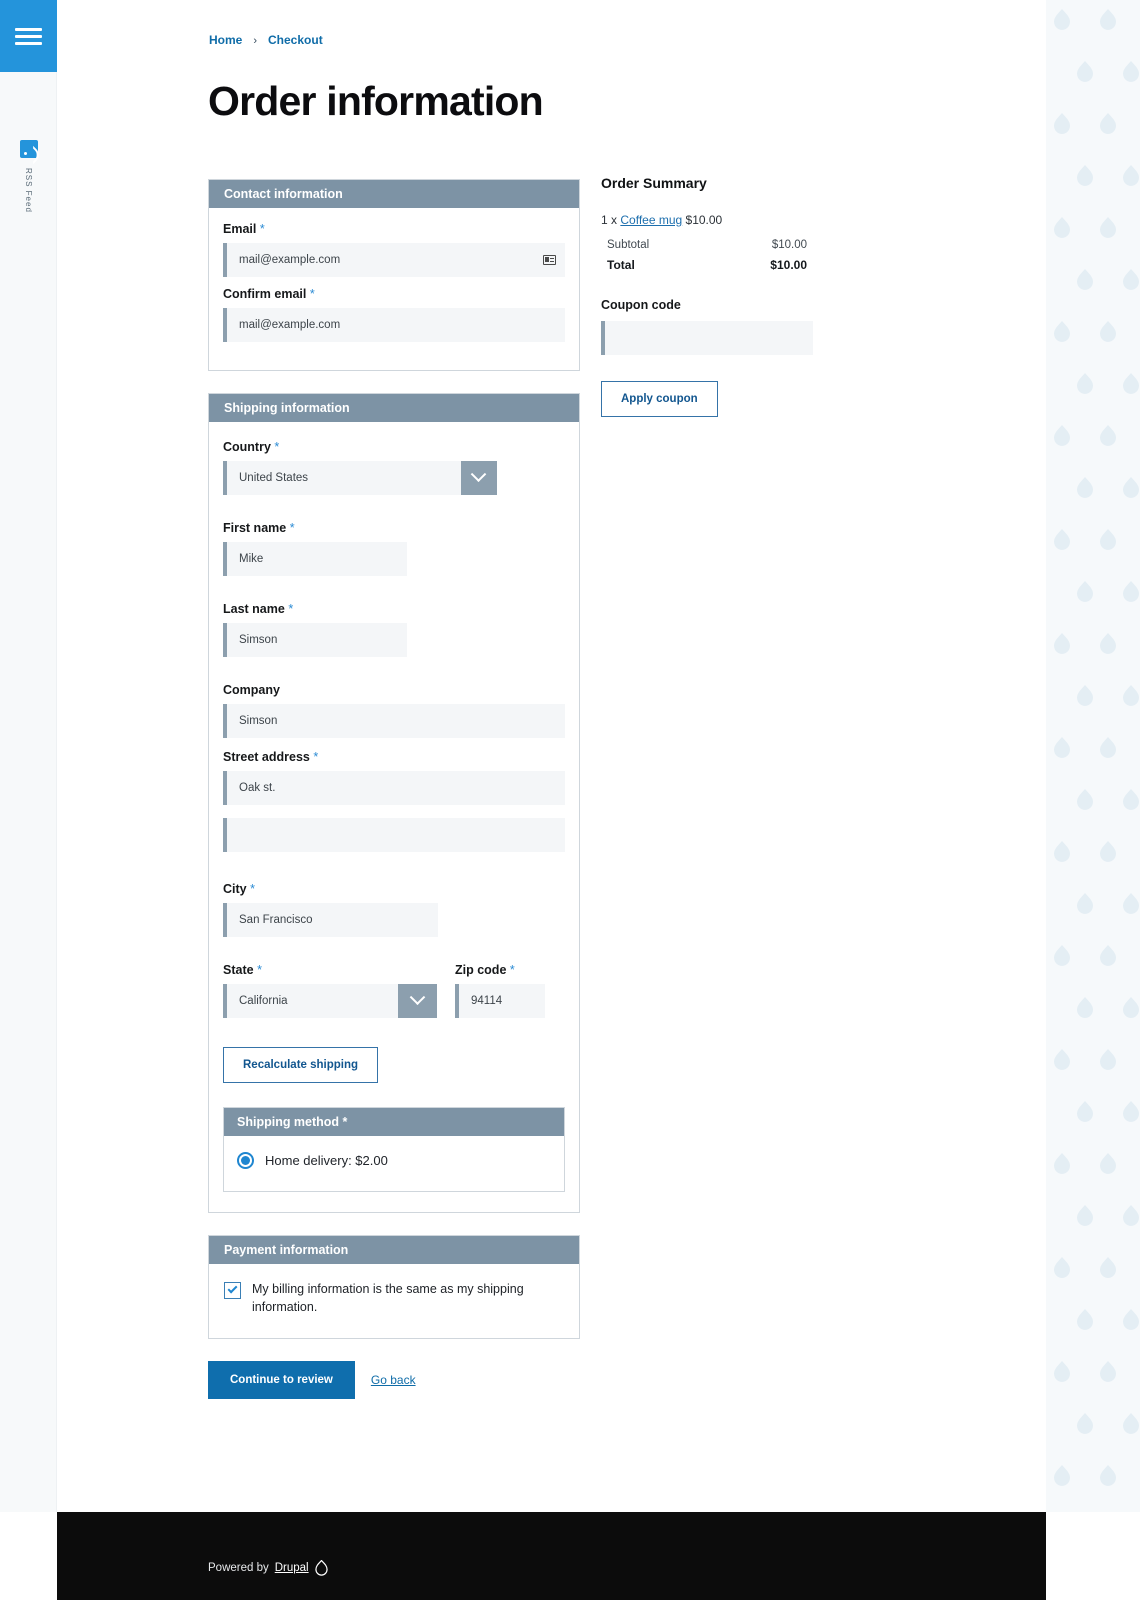 The width and height of the screenshot is (1140, 1600). Describe the element at coordinates (342, 478) in the screenshot. I see `country-select-value: United States` at that location.